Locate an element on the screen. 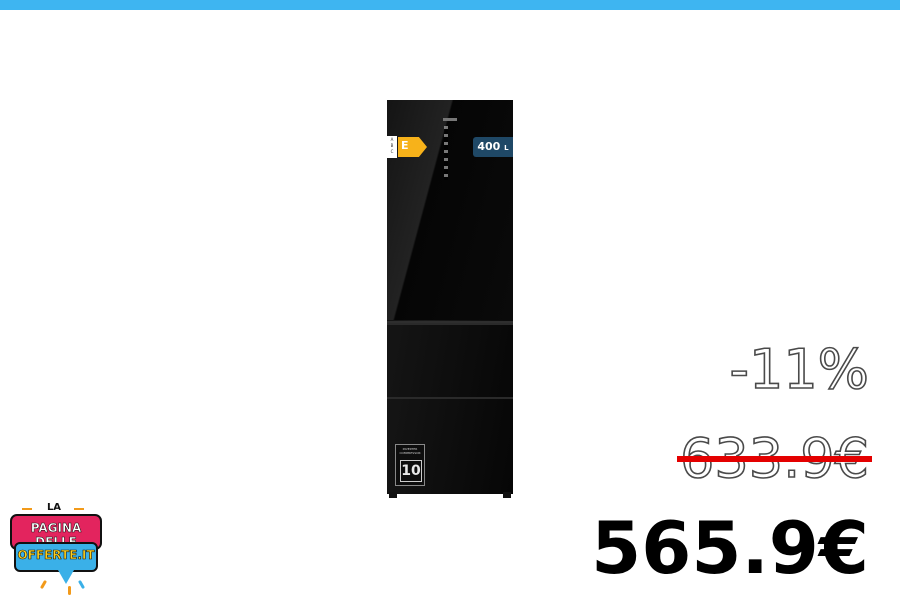 This screenshot has width=900, height=600. energy-class-label: A B C E is located at coordinates (407, 147).